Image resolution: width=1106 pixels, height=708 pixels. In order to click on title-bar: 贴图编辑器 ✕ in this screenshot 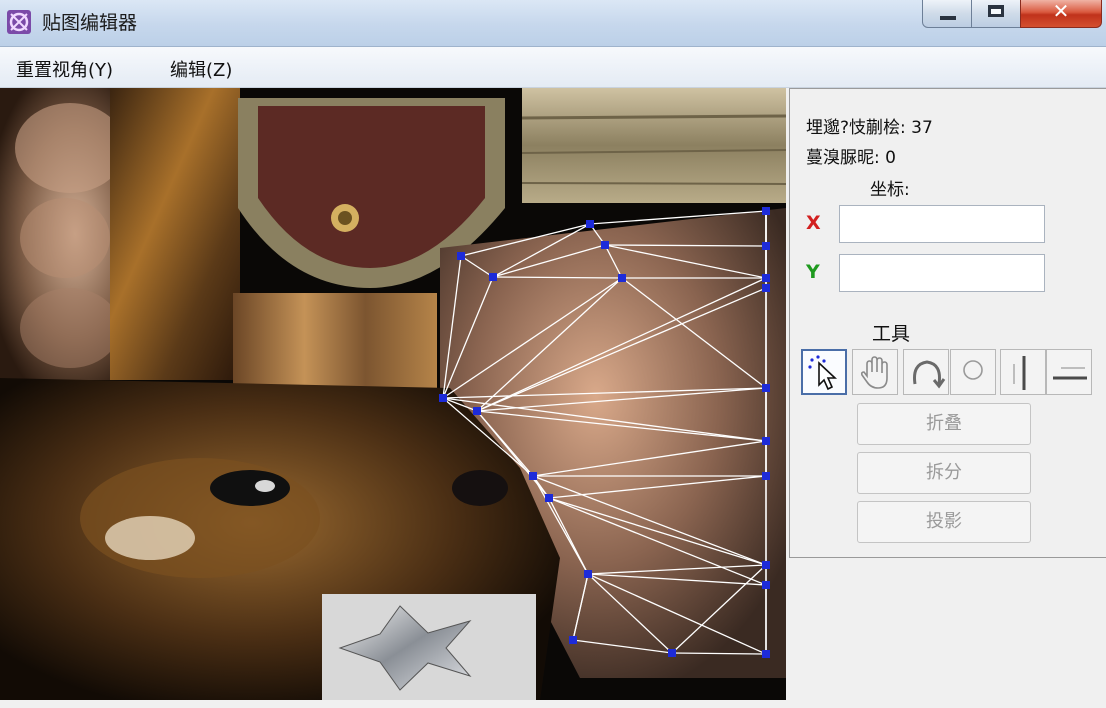, I will do `click(553, 23)`.